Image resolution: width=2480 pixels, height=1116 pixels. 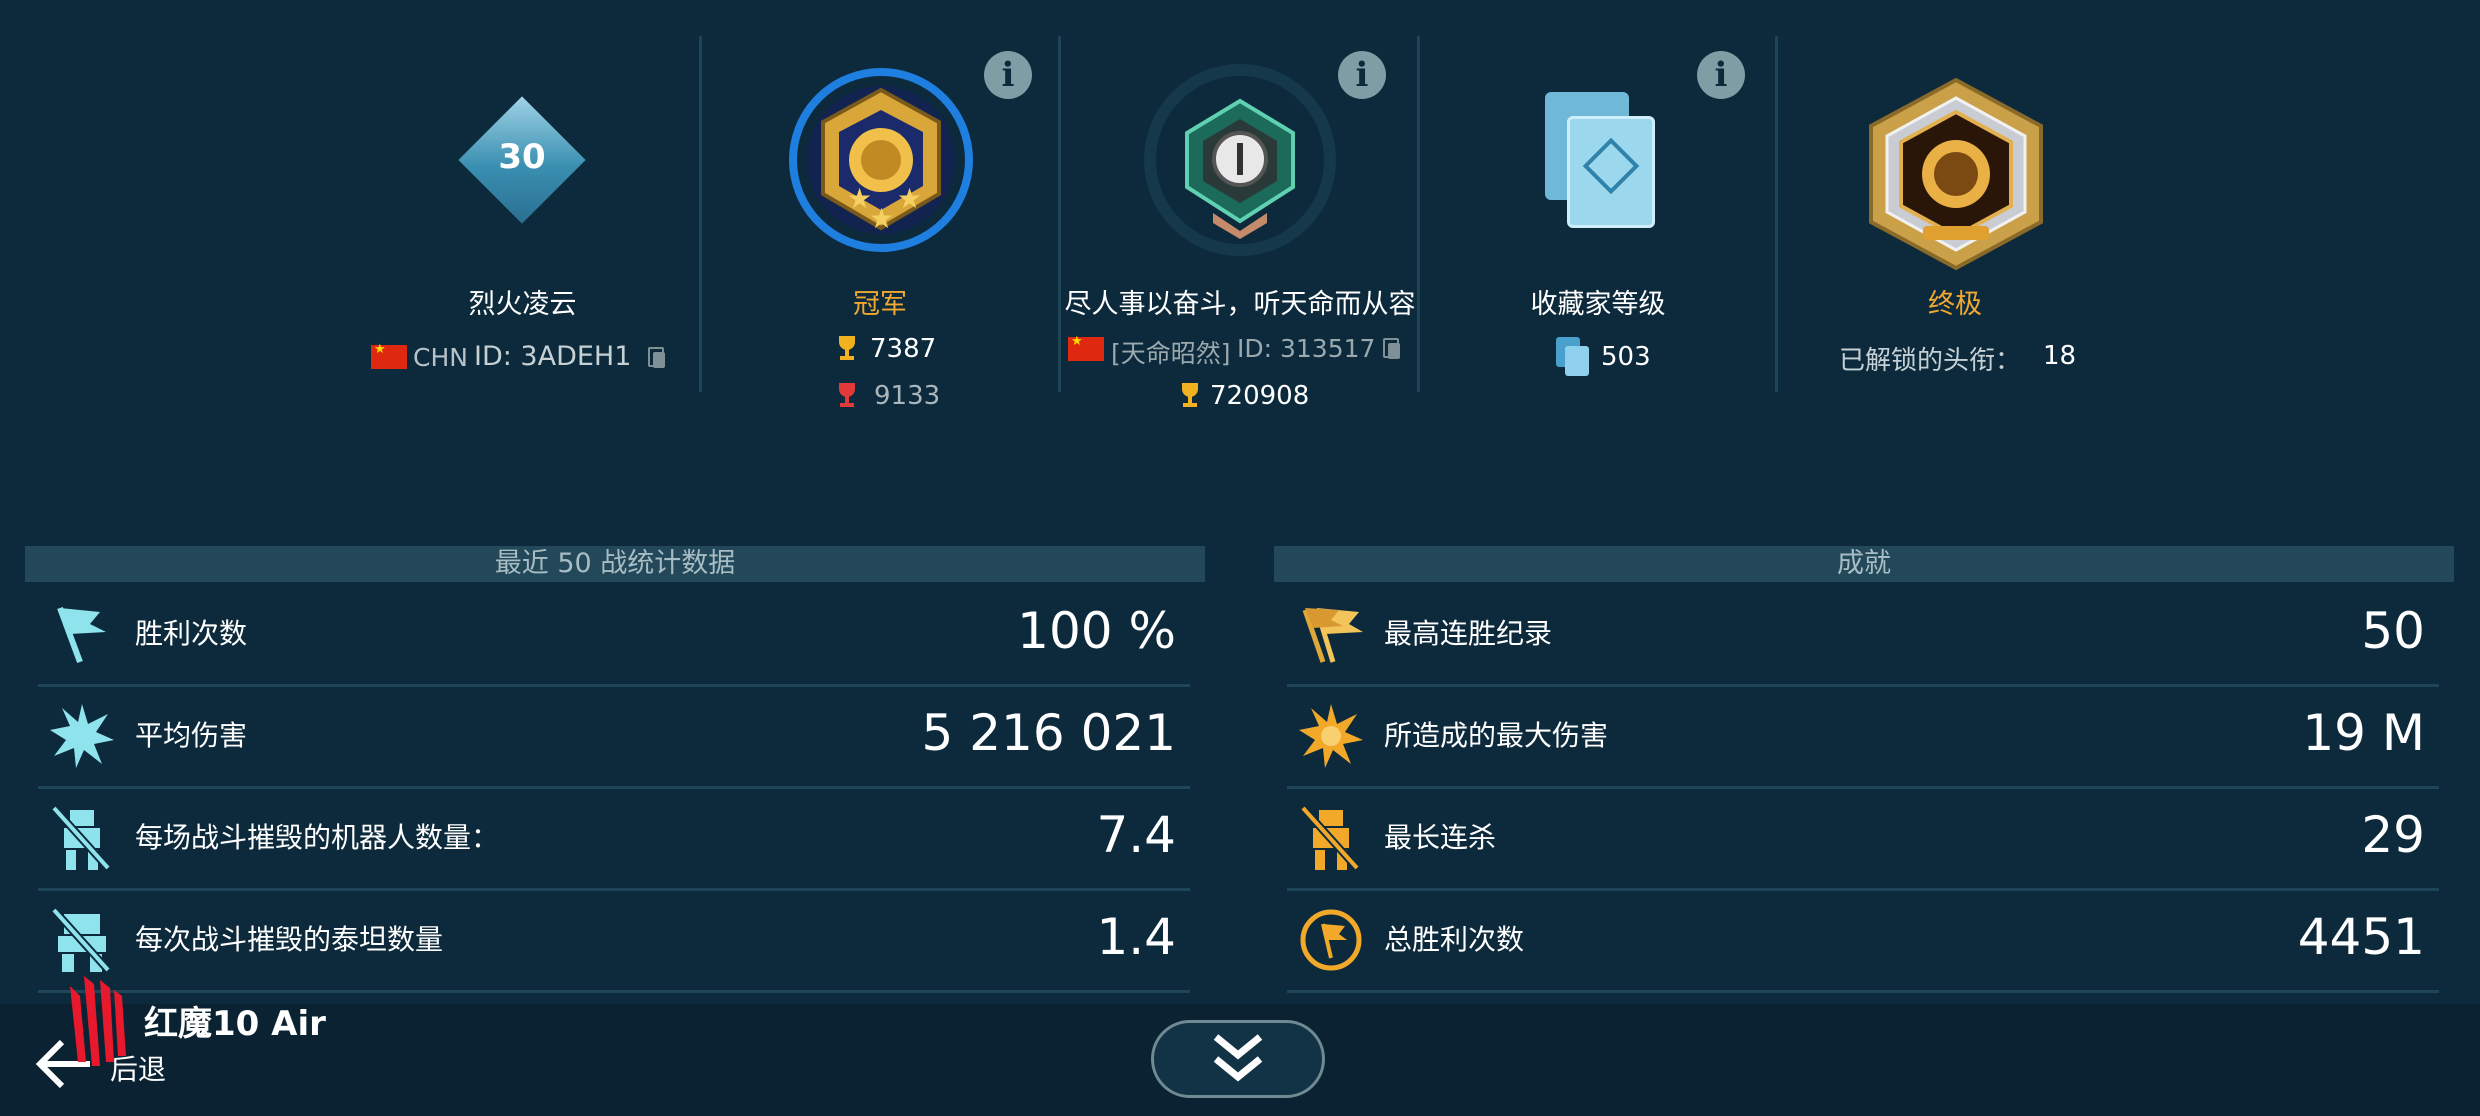 What do you see at coordinates (1440, 837) in the screenshot?
I see `achievement-label: 最长连杀` at bounding box center [1440, 837].